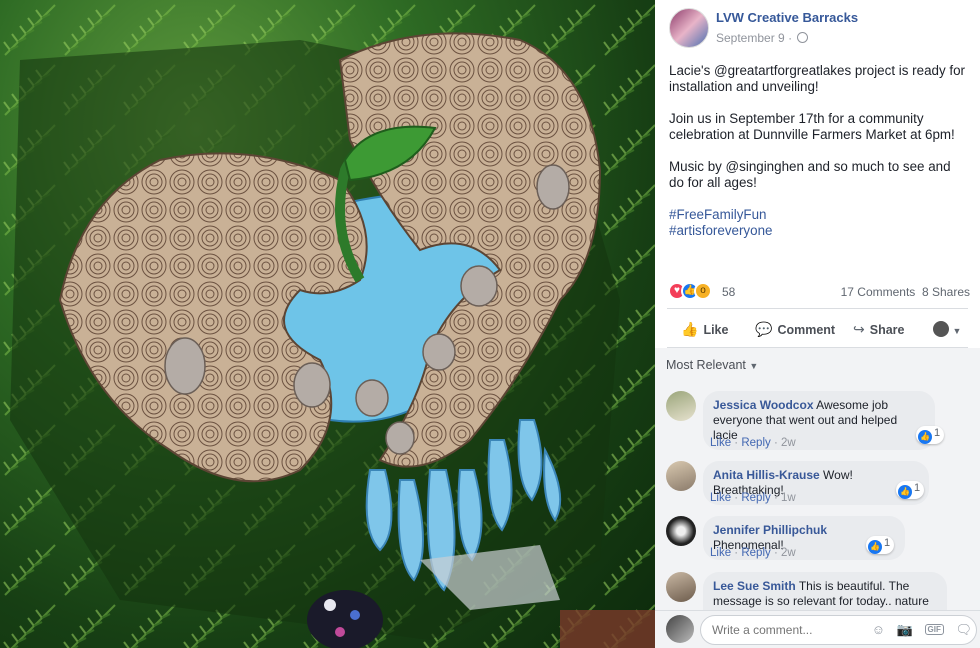 The height and width of the screenshot is (648, 980). What do you see at coordinates (878, 292) in the screenshot?
I see `comments-count: 17 Comments` at bounding box center [878, 292].